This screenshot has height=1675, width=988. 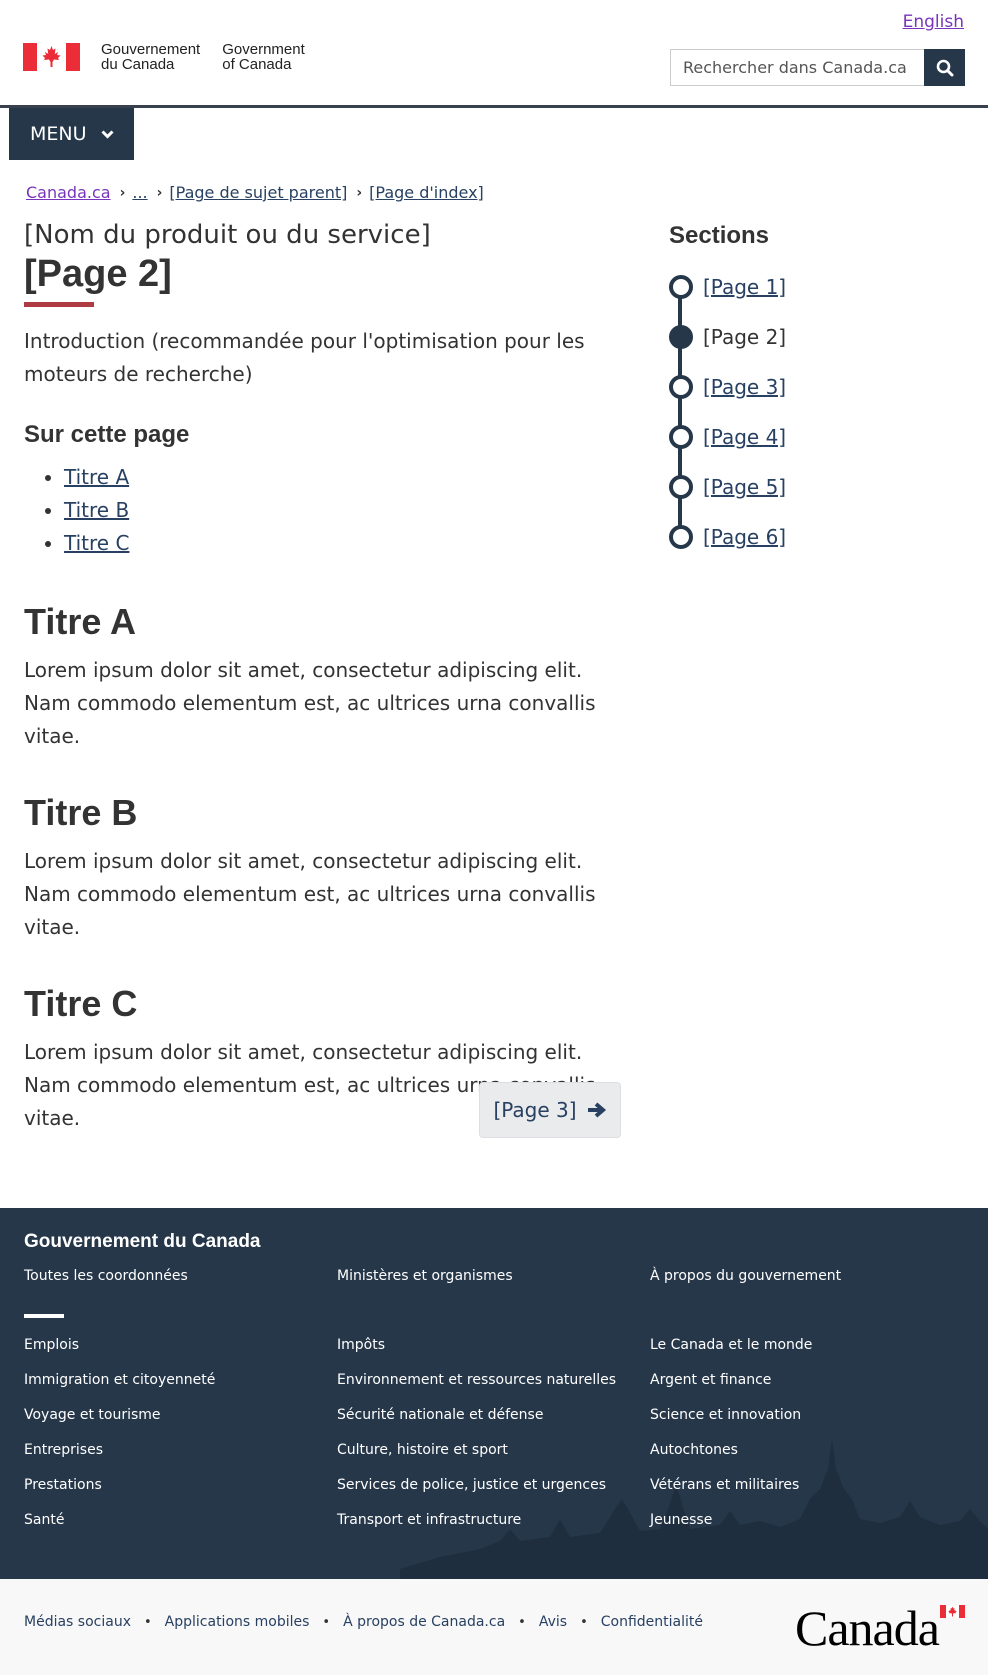 What do you see at coordinates (107, 434) in the screenshot?
I see `on-this-page-heading: Sur cette page` at bounding box center [107, 434].